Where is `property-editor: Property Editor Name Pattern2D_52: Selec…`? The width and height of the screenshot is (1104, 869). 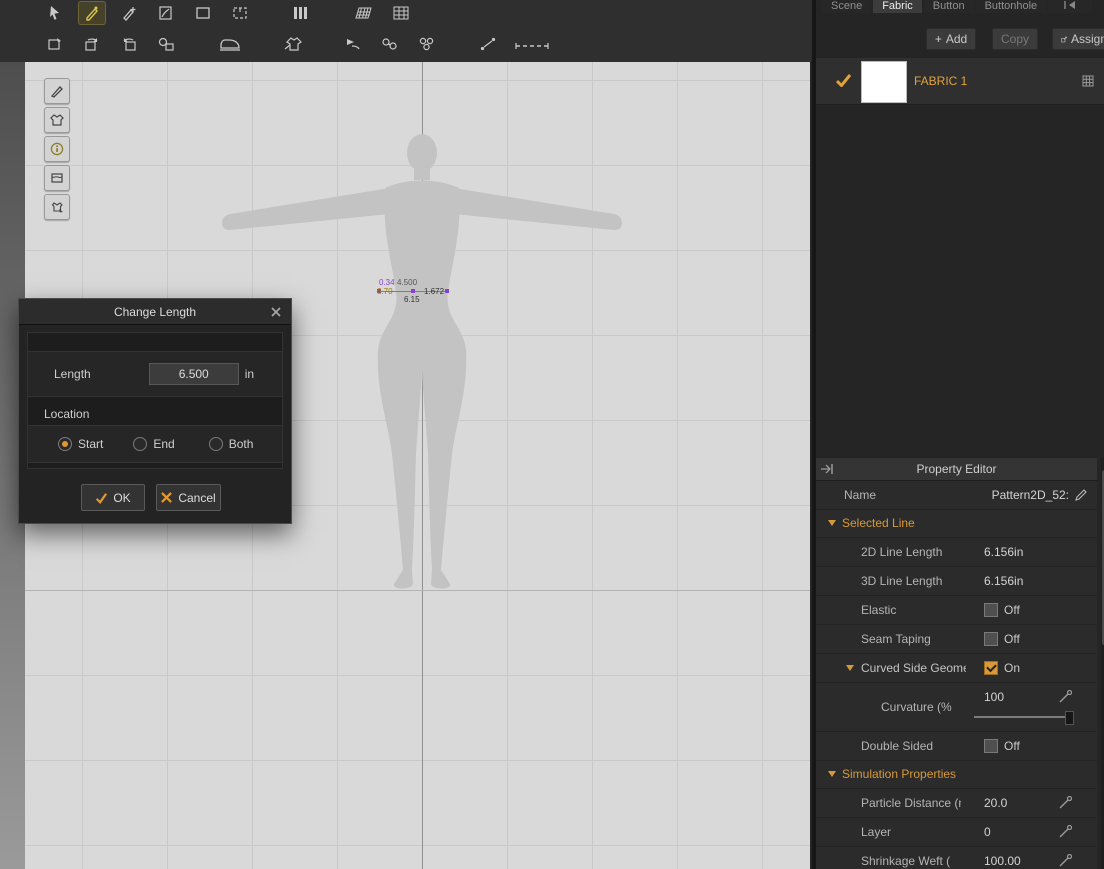
property-editor: Property Editor Name Pattern2D_52: Selec… is located at coordinates (956, 663).